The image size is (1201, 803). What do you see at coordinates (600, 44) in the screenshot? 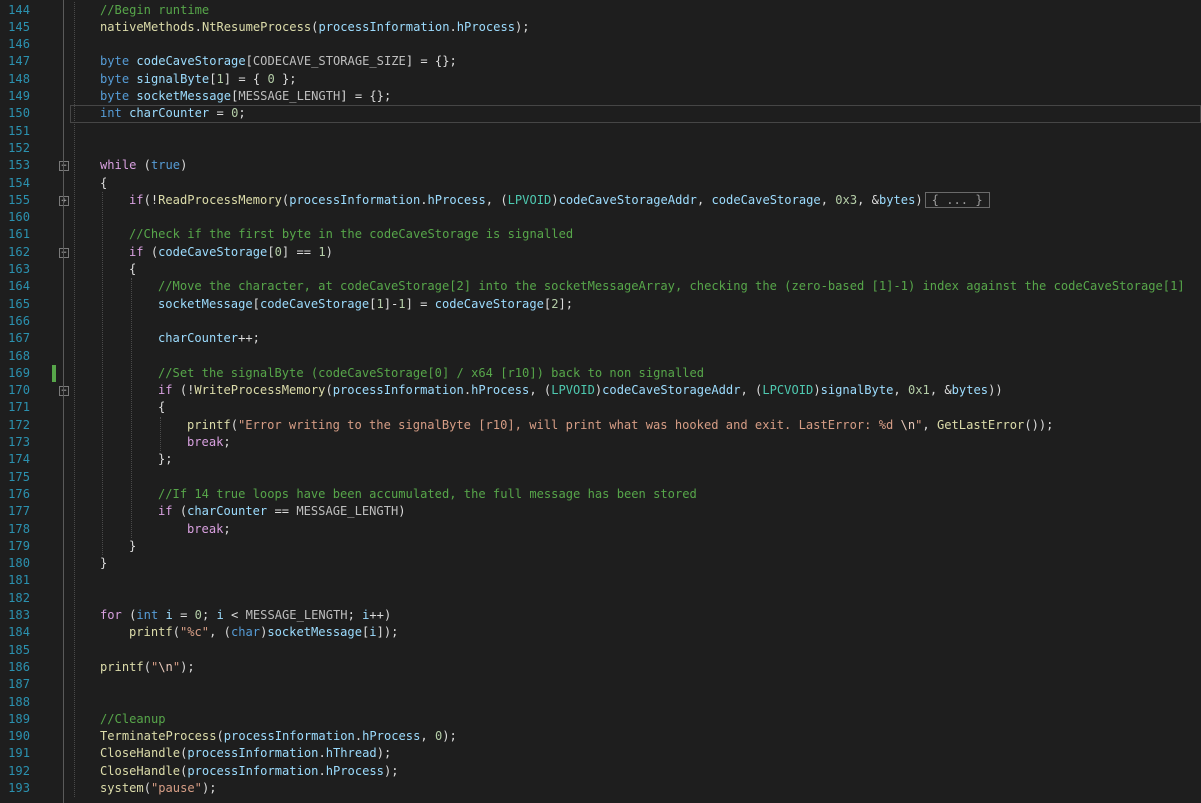
I see `code-line: 146` at bounding box center [600, 44].